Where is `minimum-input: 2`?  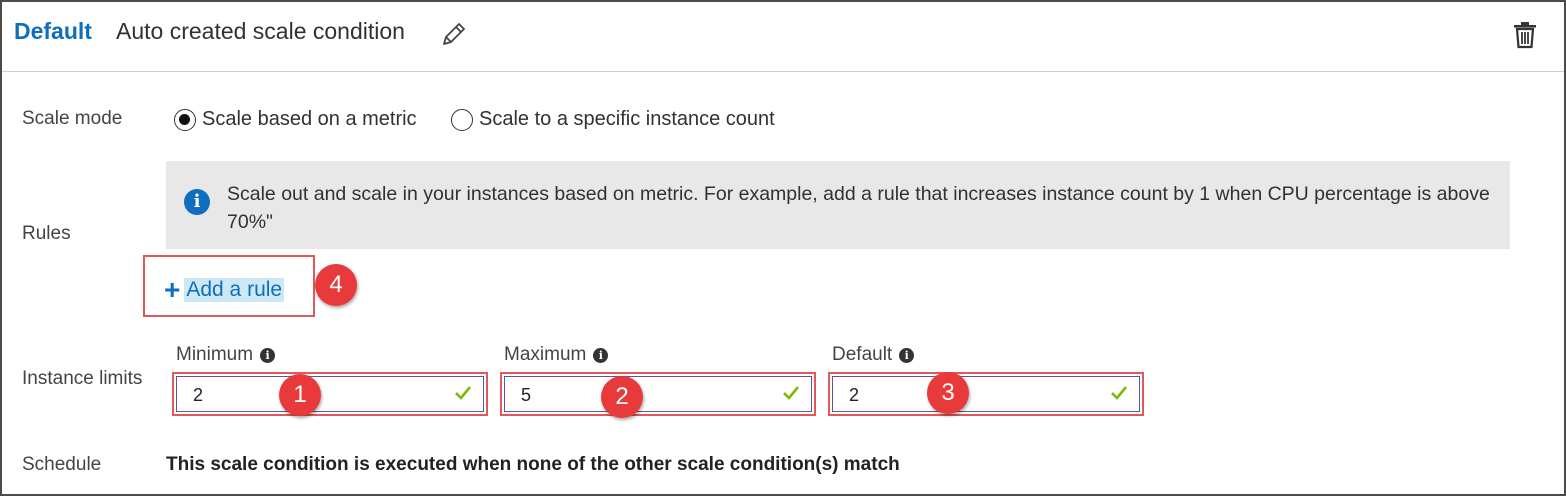 minimum-input: 2 is located at coordinates (330, 394).